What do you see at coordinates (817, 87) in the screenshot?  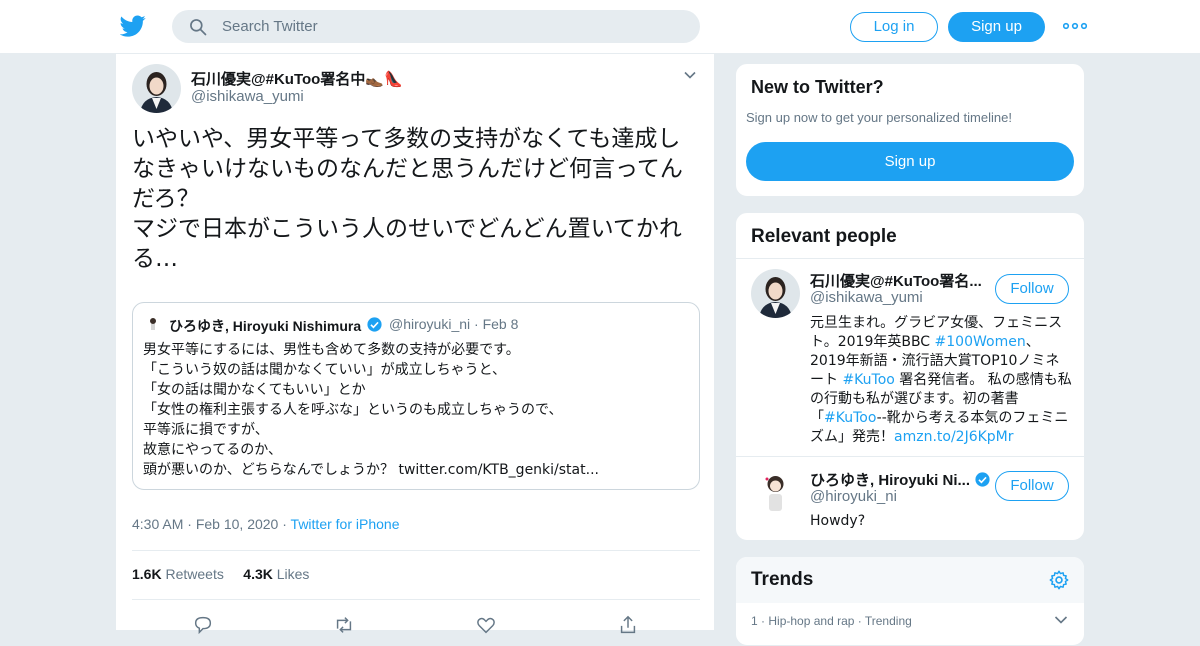 I see `card-title: New to Twitter?` at bounding box center [817, 87].